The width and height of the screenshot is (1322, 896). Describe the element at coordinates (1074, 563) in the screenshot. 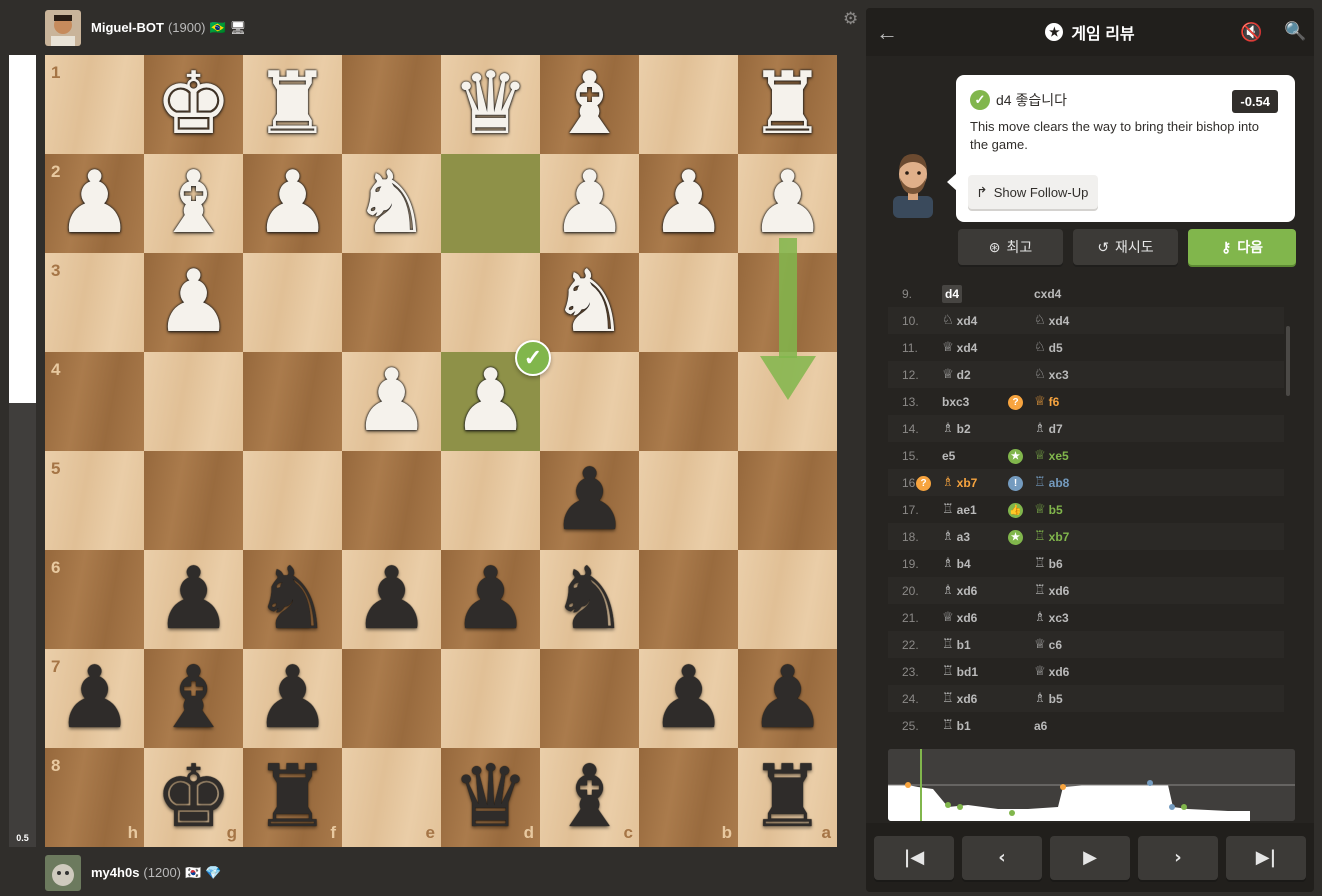

I see `black-move: ♖ b6` at that location.